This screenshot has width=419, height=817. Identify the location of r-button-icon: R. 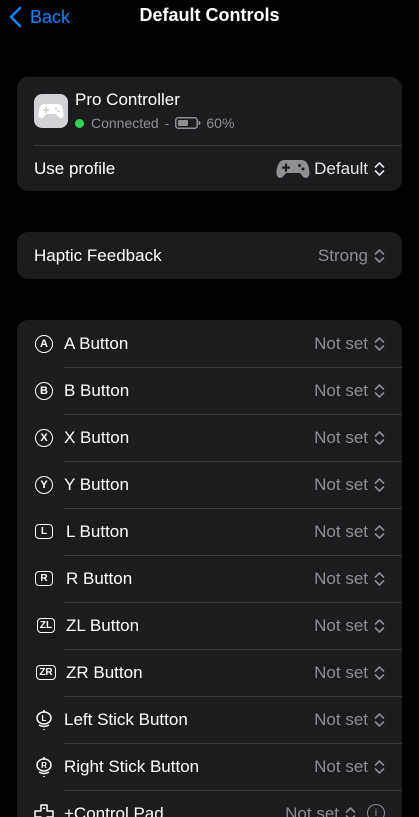
(44, 579).